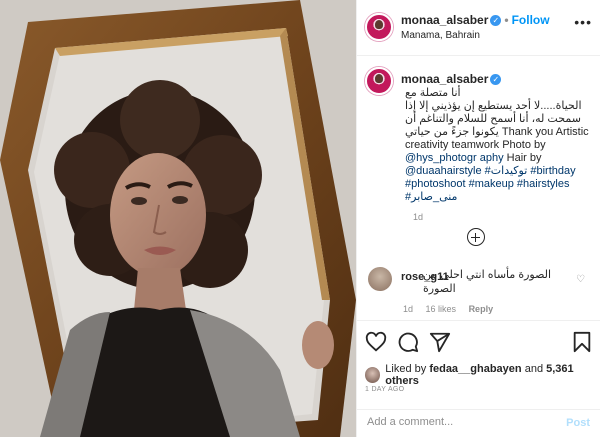 This screenshot has height=437, width=600. What do you see at coordinates (496, 20) in the screenshot?
I see `verified-badge-icon: ✓` at bounding box center [496, 20].